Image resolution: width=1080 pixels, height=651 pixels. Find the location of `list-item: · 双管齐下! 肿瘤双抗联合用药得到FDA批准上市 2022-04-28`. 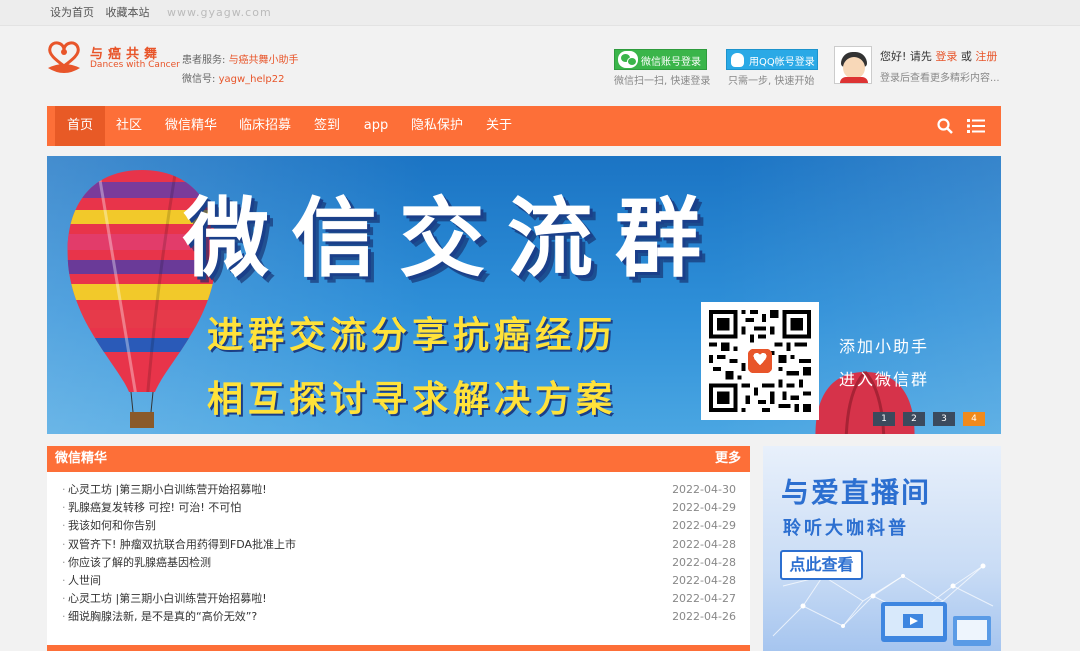

list-item: · 双管齐下! 肿瘤双抗联合用药得到FDA批准上市 2022-04-28 is located at coordinates (398, 545).